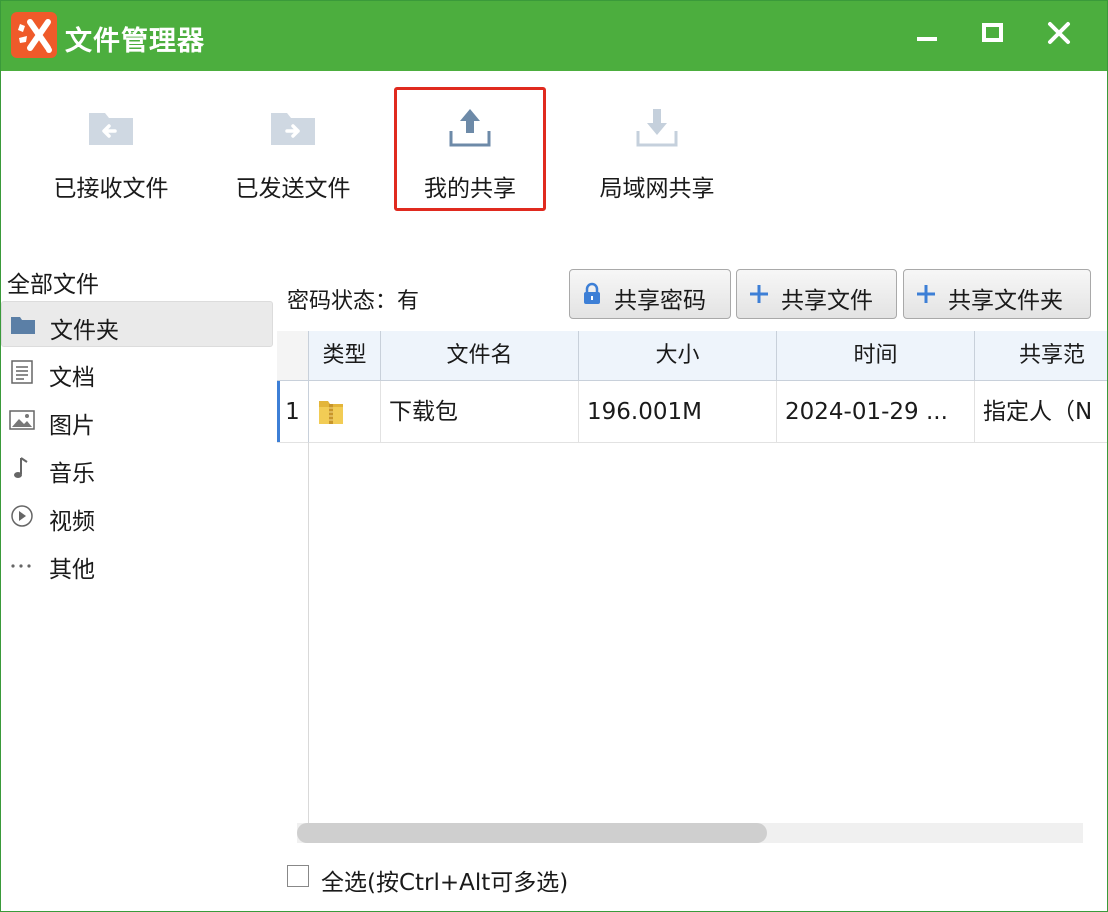 Image resolution: width=1108 pixels, height=912 pixels. What do you see at coordinates (660, 301) in the screenshot?
I see `share-password-label: 共享密码` at bounding box center [660, 301].